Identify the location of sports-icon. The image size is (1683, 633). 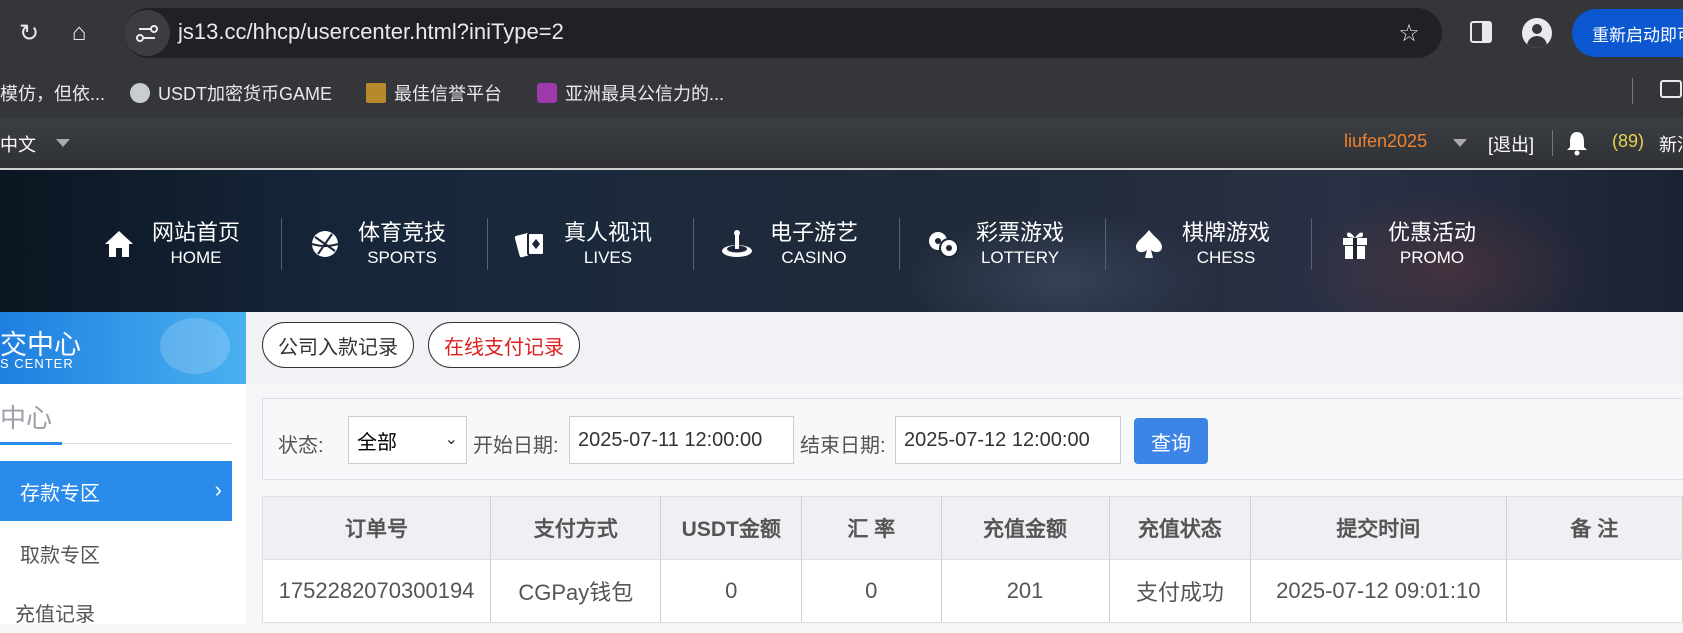
(325, 244).